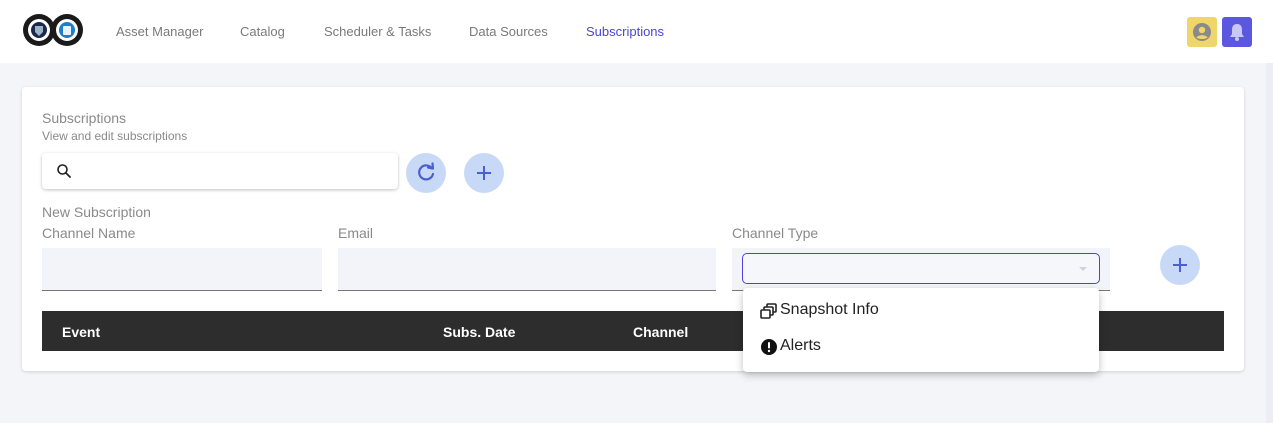 This screenshot has width=1273, height=423. Describe the element at coordinates (479, 332) in the screenshot. I see `column-header-subs-date: Subs. Date` at that location.